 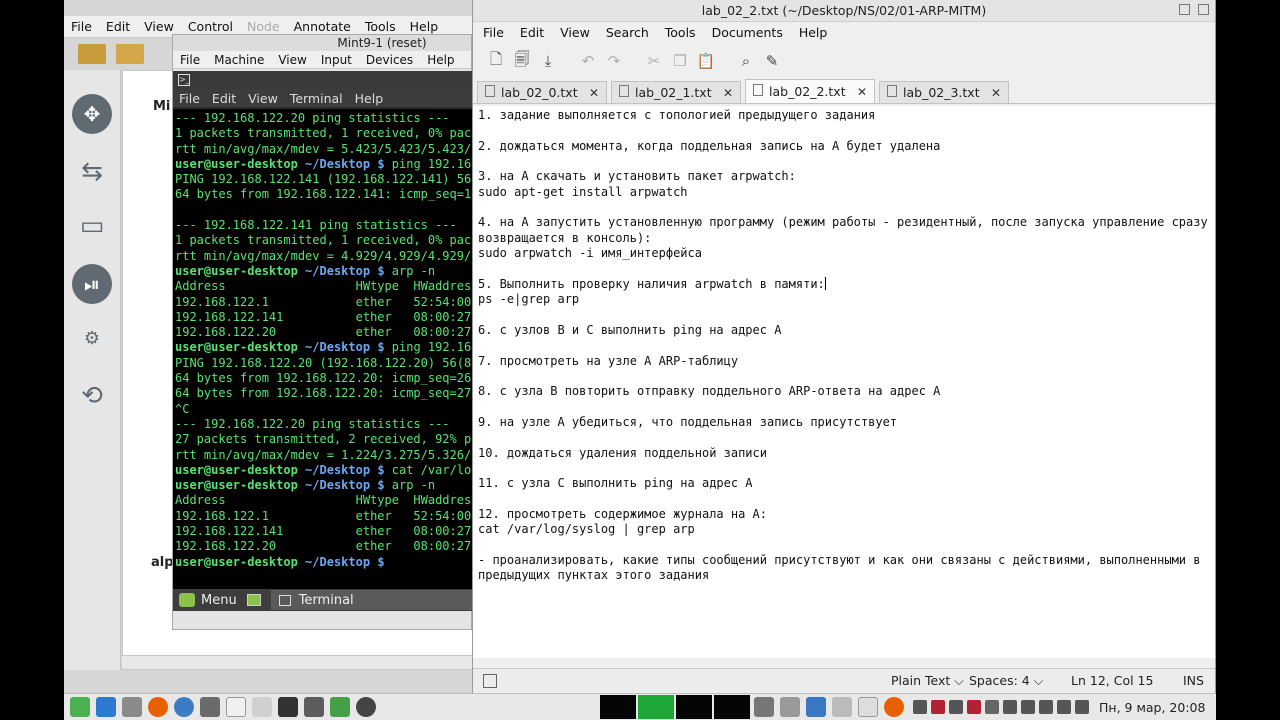 I want to click on terminal-menu-help: Help, so click(x=369, y=98).